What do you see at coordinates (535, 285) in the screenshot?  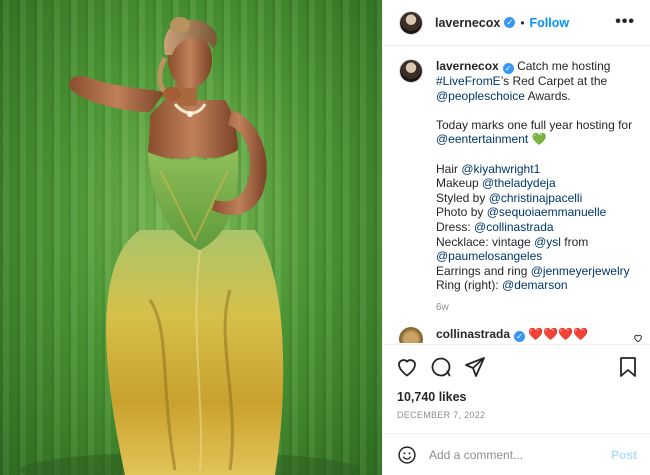 I see `mention-link: @demarson` at bounding box center [535, 285].